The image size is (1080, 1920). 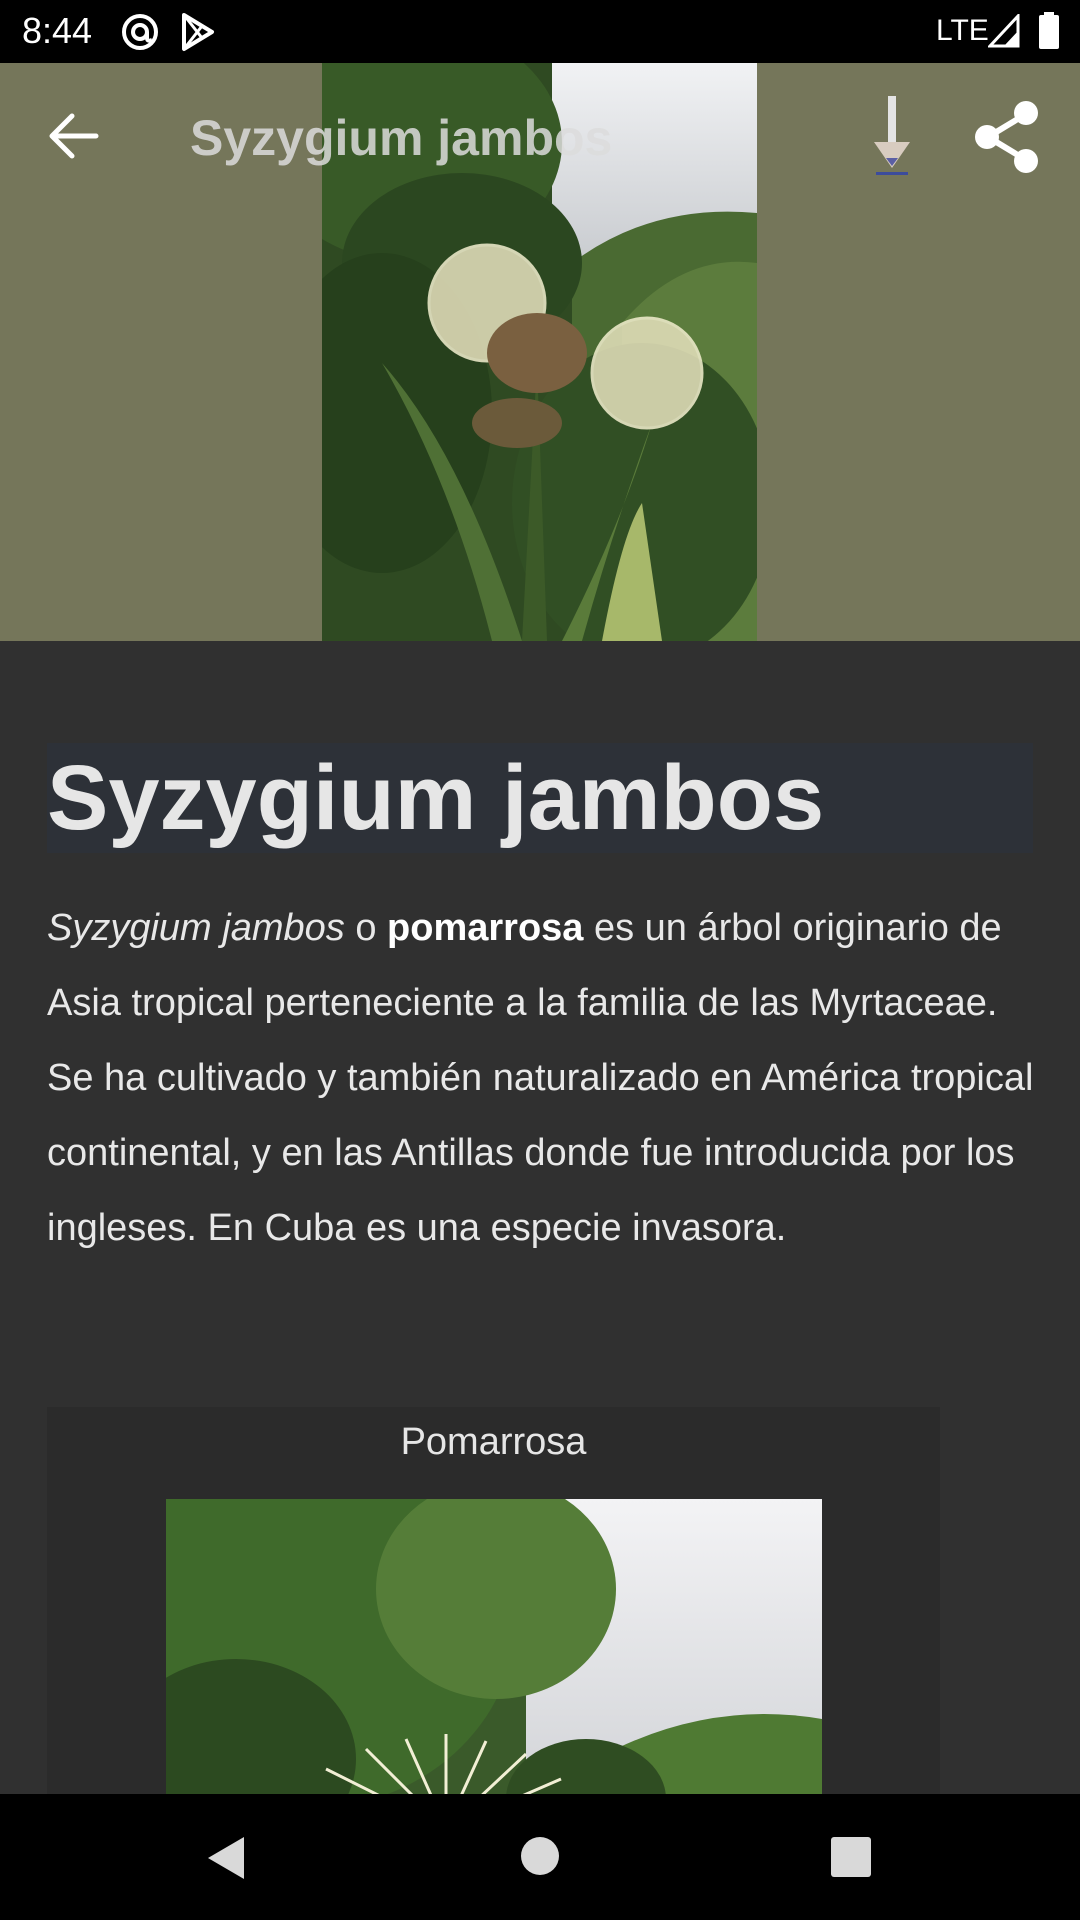 What do you see at coordinates (140, 32) in the screenshot?
I see `at-sign-icon` at bounding box center [140, 32].